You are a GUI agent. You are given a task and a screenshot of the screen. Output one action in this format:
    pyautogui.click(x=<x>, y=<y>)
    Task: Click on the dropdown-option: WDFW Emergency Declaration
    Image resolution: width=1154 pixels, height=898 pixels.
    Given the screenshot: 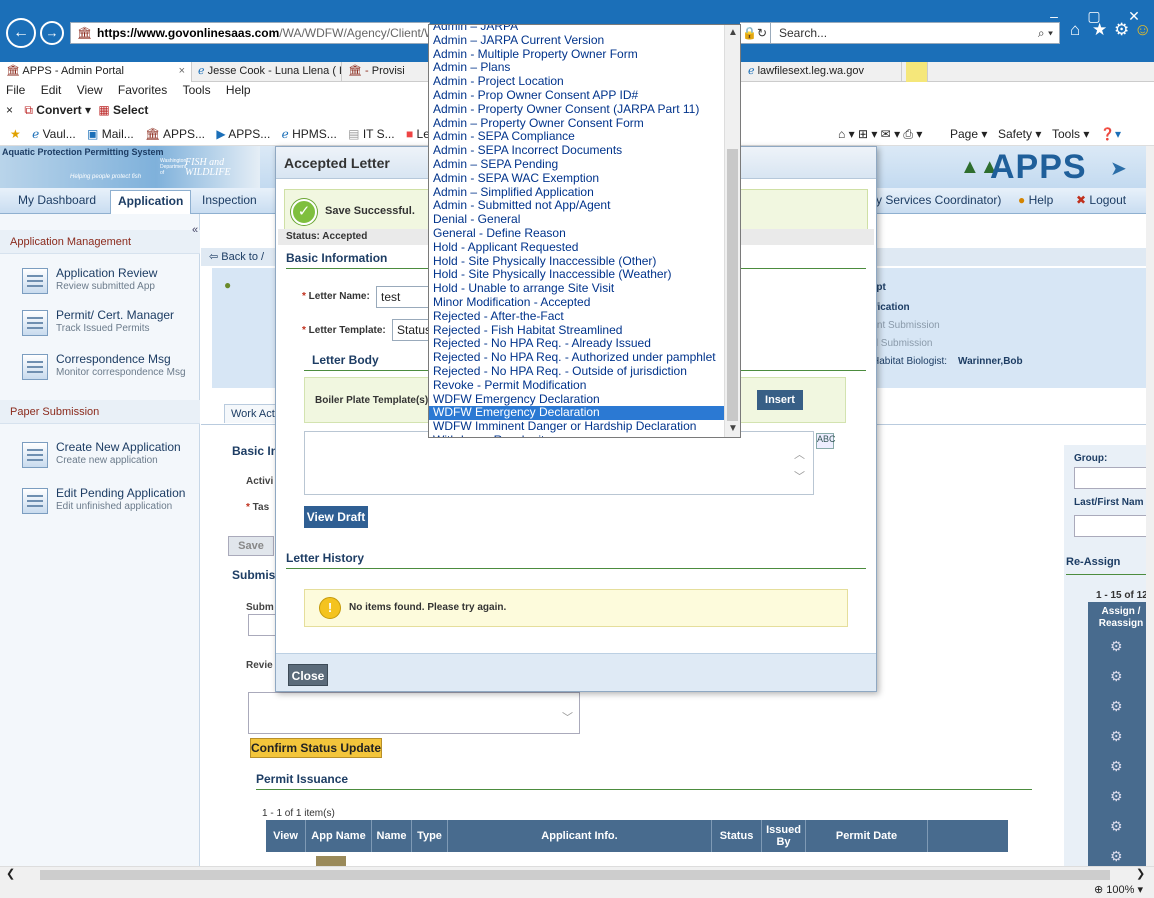 What is the action you would take?
    pyautogui.click(x=577, y=413)
    